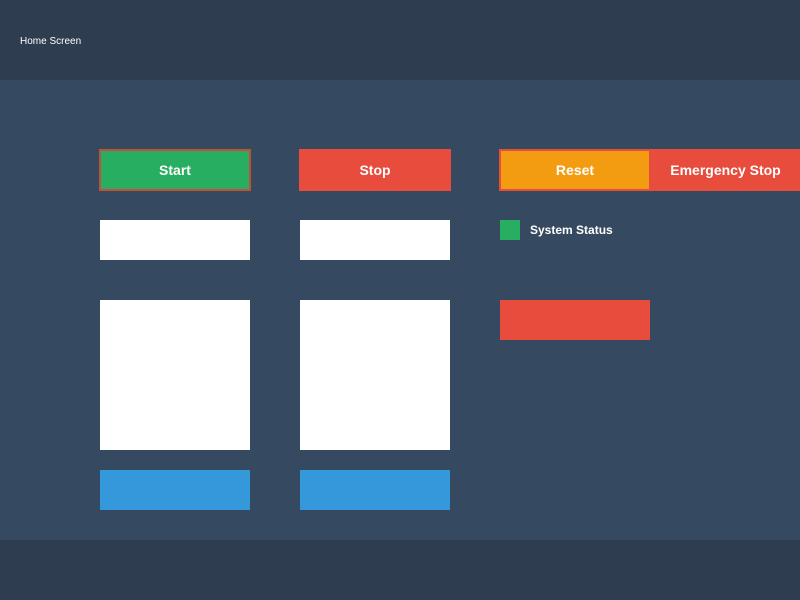 Image resolution: width=800 pixels, height=600 pixels. What do you see at coordinates (510, 230) in the screenshot?
I see `system-status-indicator` at bounding box center [510, 230].